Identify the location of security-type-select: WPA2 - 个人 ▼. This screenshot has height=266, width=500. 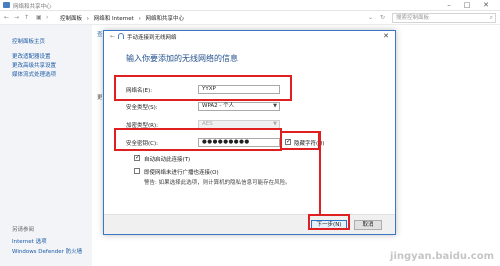
(239, 106).